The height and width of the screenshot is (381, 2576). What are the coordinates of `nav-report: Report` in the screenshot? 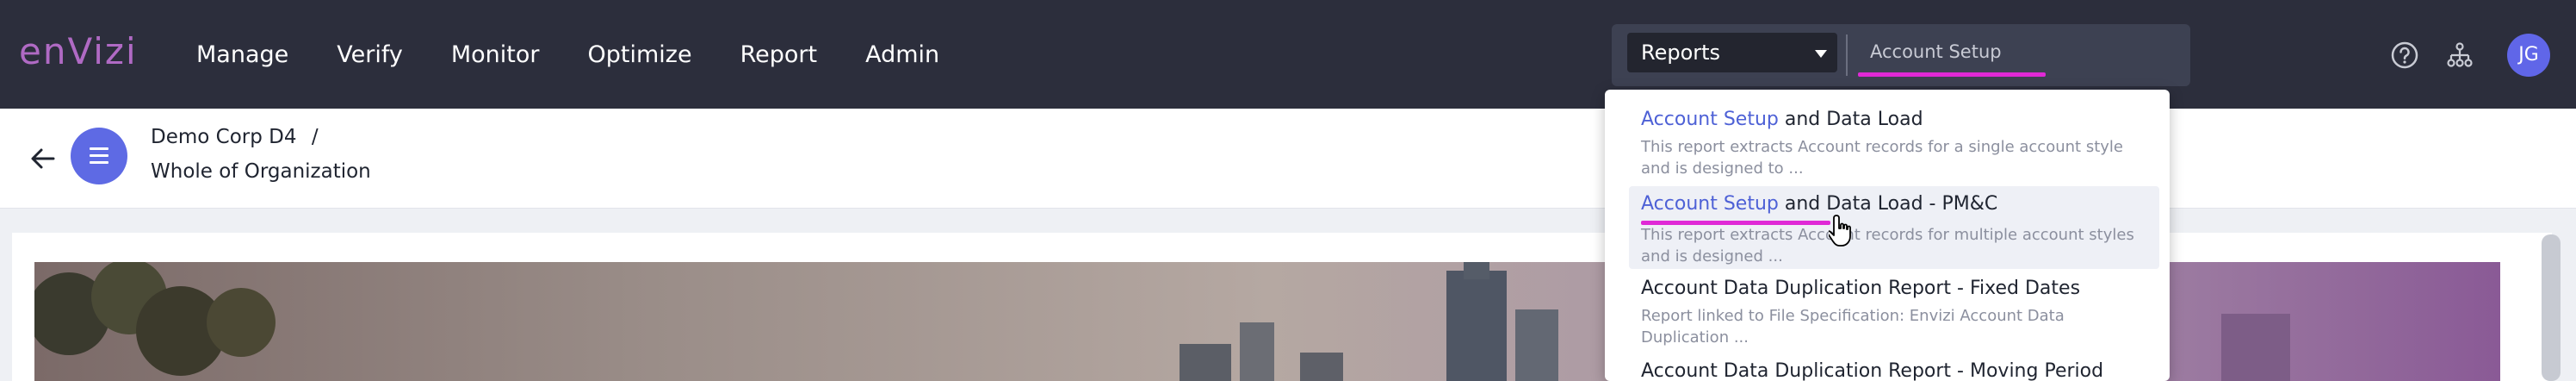 It's located at (779, 54).